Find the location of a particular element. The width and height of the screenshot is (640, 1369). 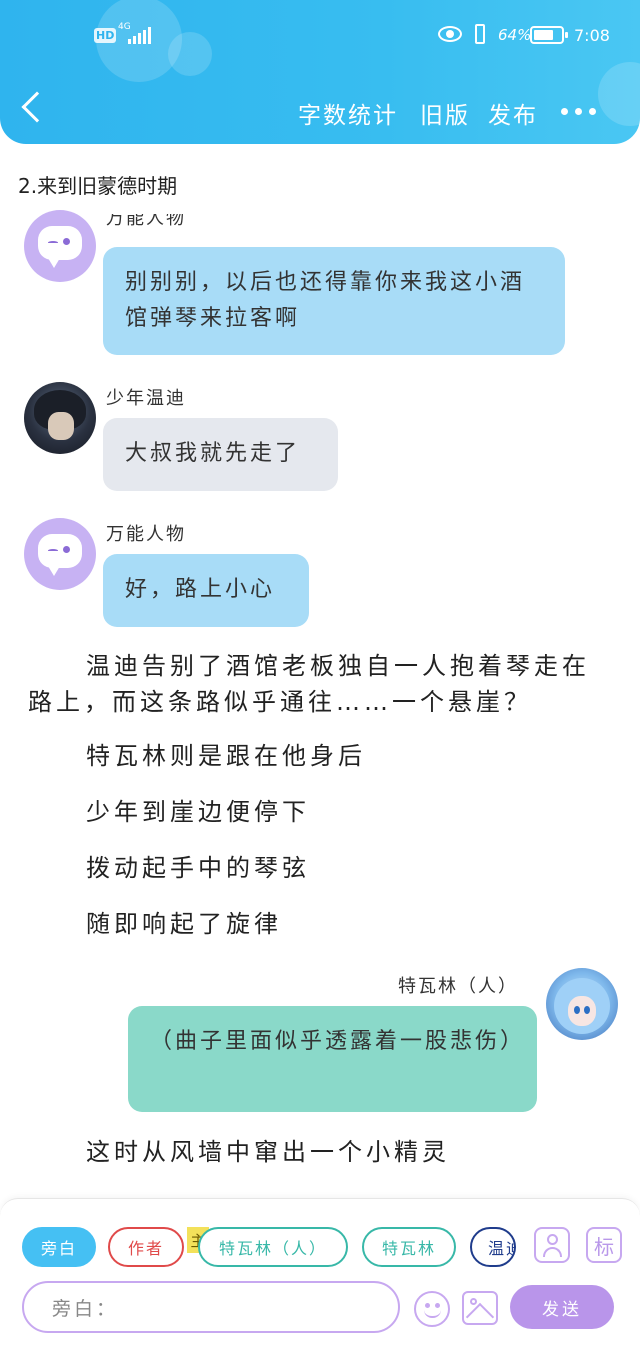

message-bubble: （曲子里面似乎透露着一股悲伤） is located at coordinates (332, 1059).